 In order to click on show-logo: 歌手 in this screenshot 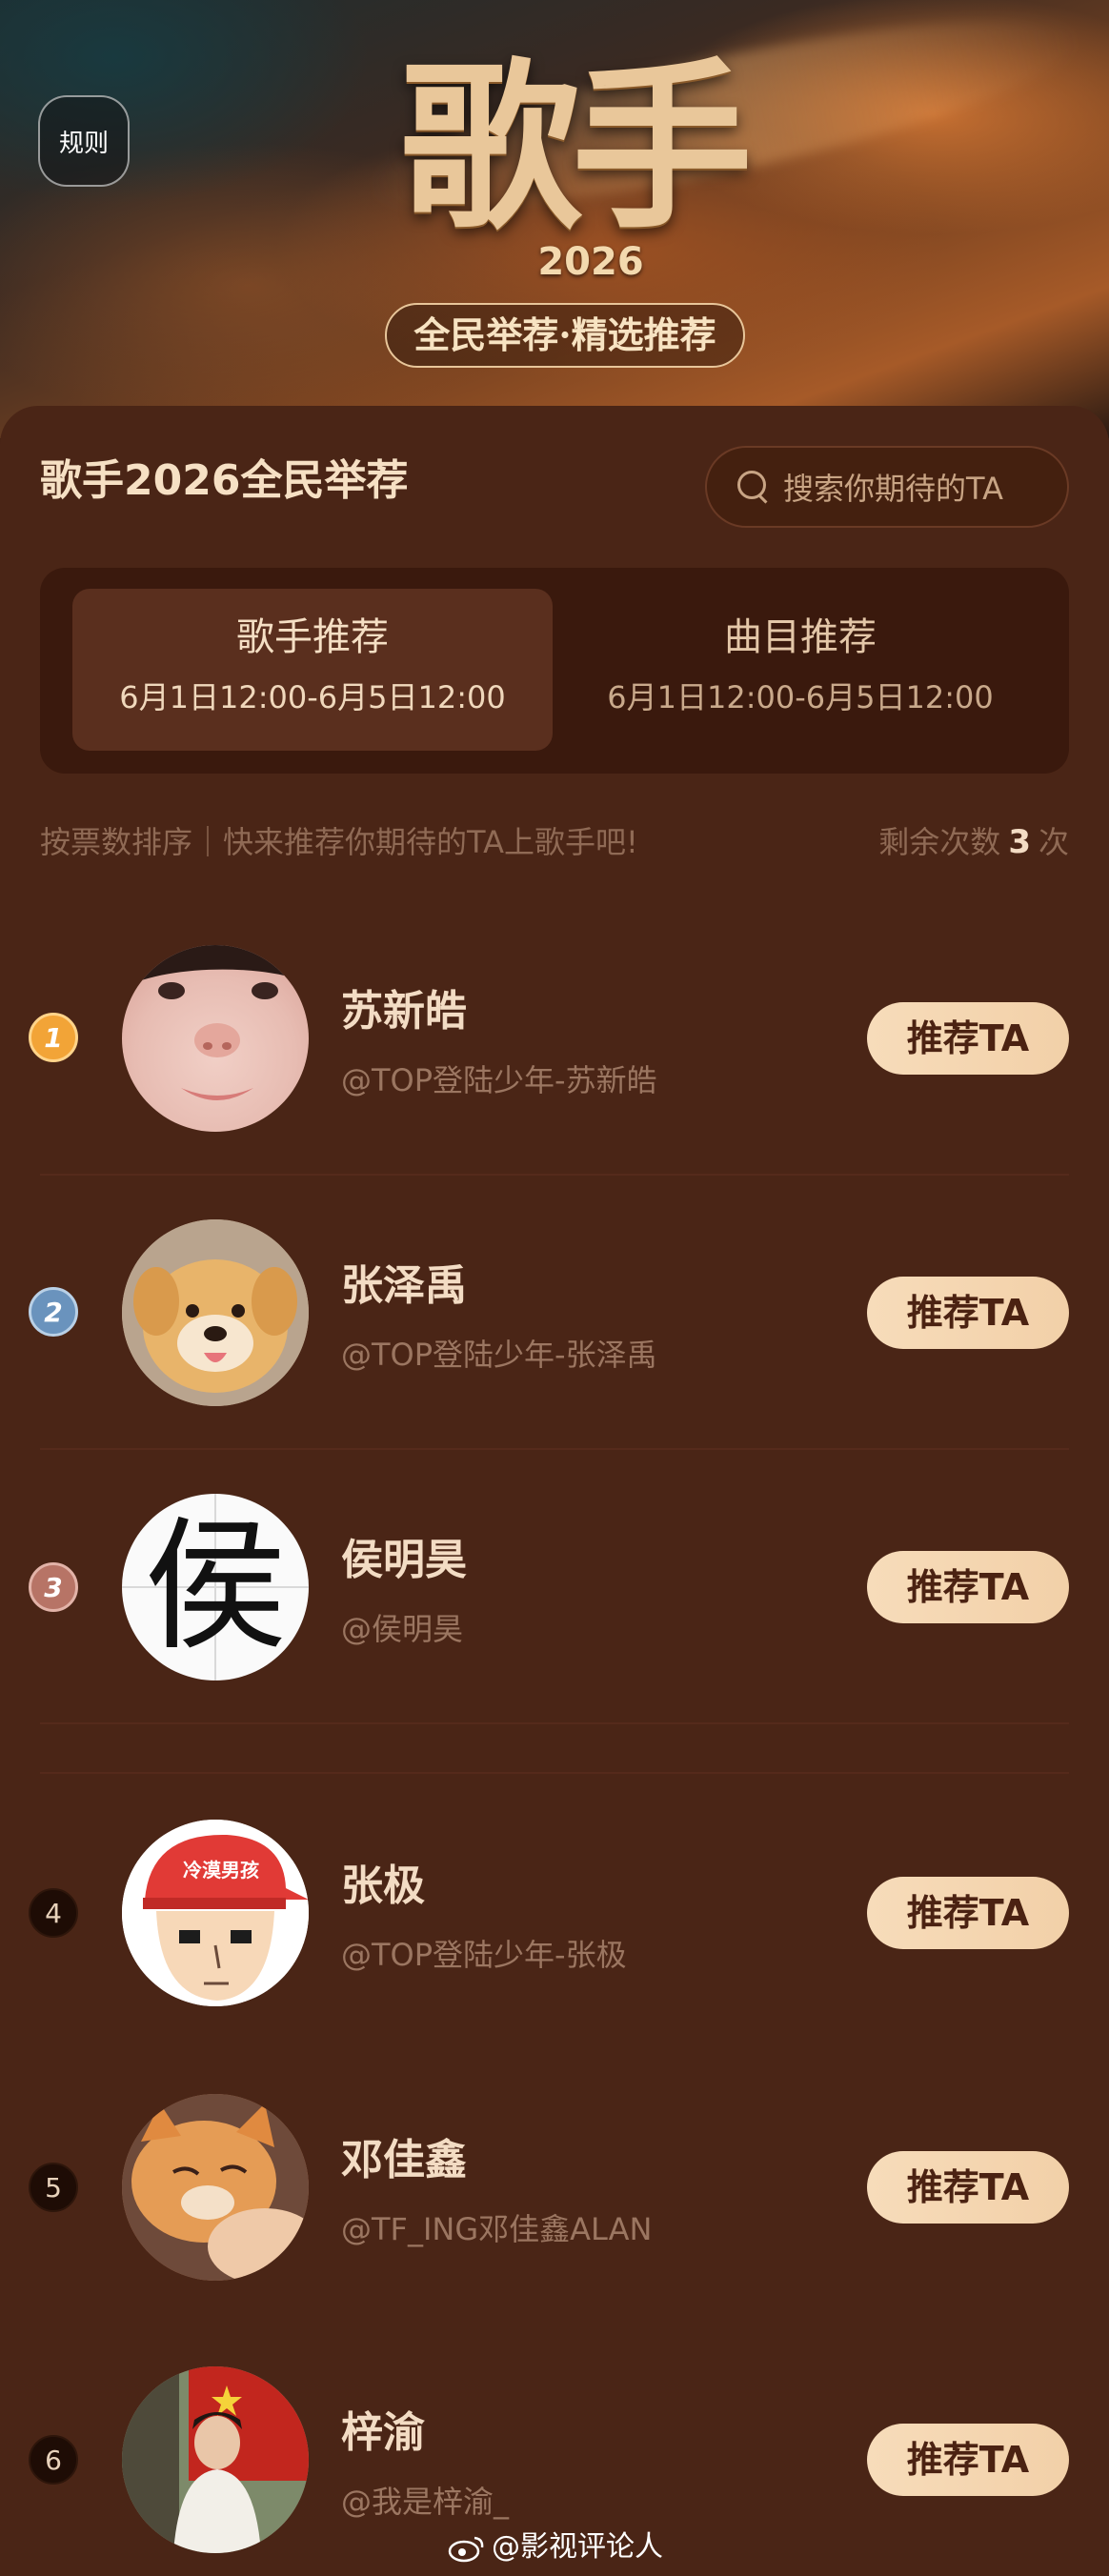, I will do `click(576, 147)`.